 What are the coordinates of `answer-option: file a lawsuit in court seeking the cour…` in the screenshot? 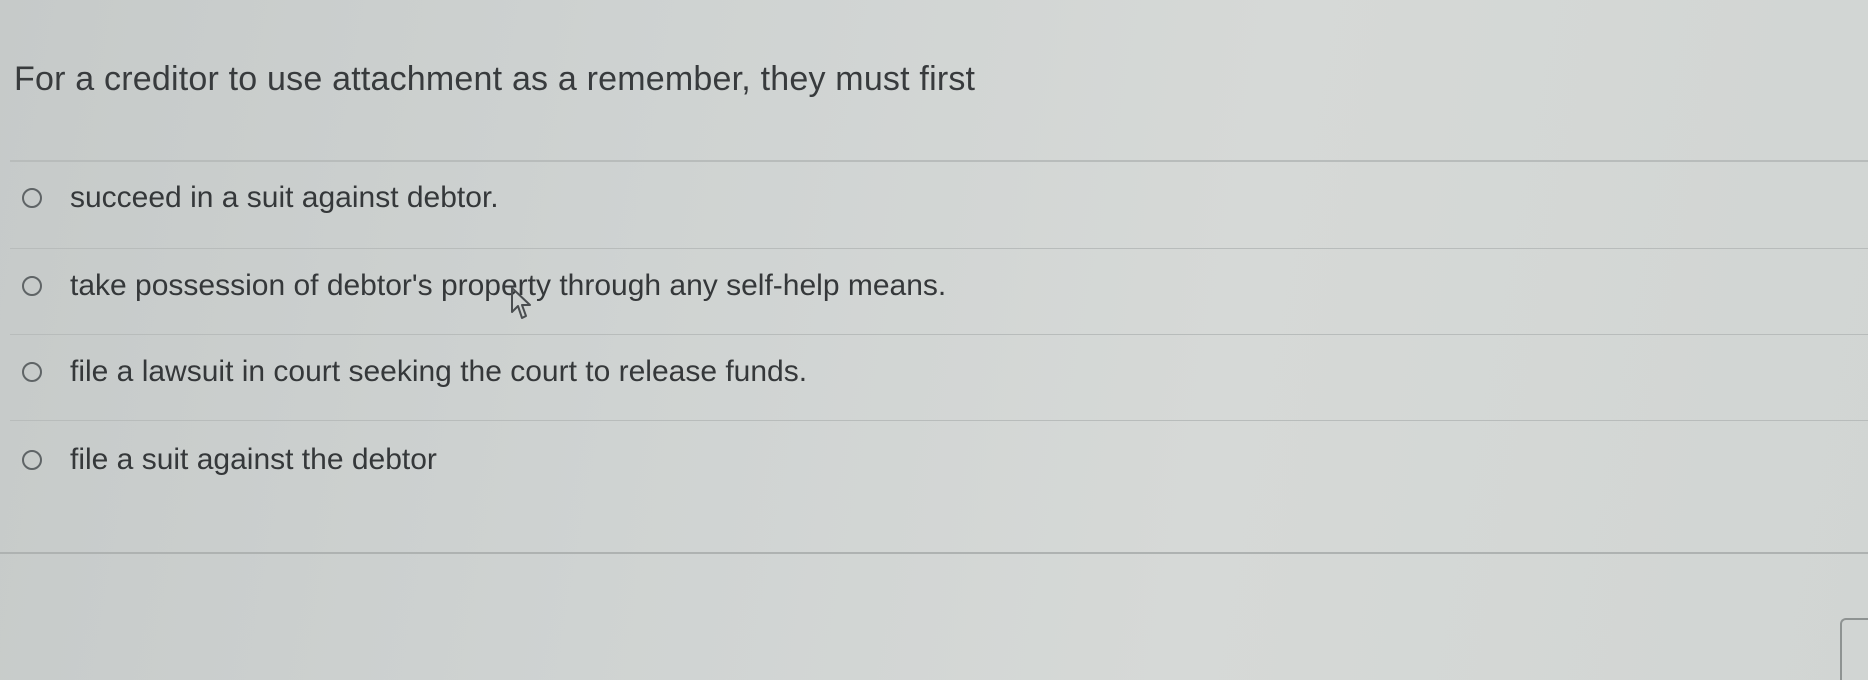 It's located at (935, 372).